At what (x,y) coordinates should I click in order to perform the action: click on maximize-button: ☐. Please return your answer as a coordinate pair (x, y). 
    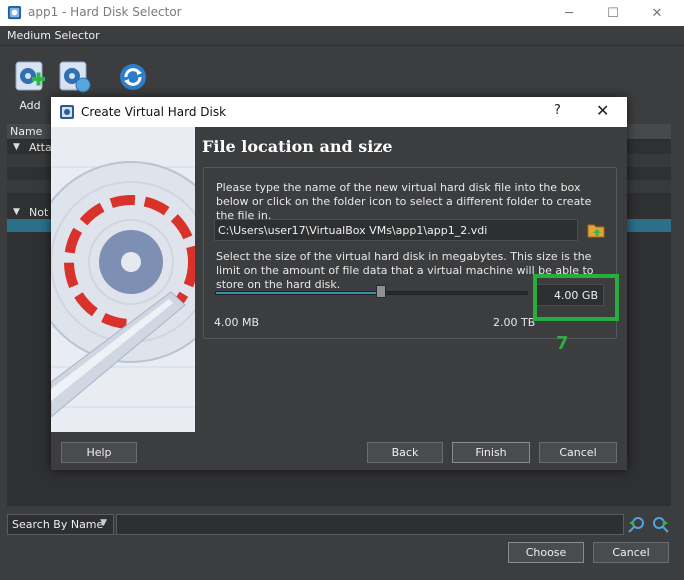
    Looking at the image, I should click on (613, 13).